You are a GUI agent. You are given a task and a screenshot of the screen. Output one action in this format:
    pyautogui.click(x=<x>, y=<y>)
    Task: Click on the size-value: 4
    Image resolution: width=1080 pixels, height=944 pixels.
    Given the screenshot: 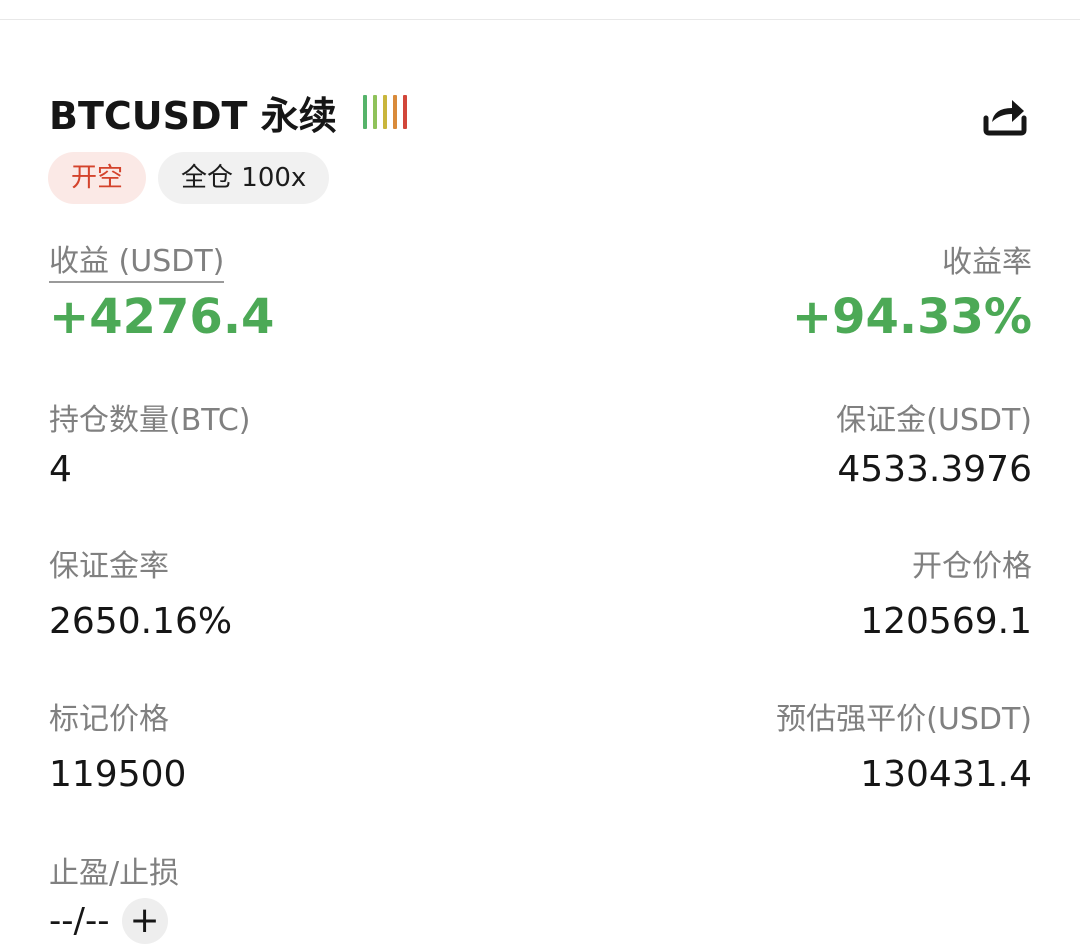 What is the action you would take?
    pyautogui.click(x=60, y=469)
    